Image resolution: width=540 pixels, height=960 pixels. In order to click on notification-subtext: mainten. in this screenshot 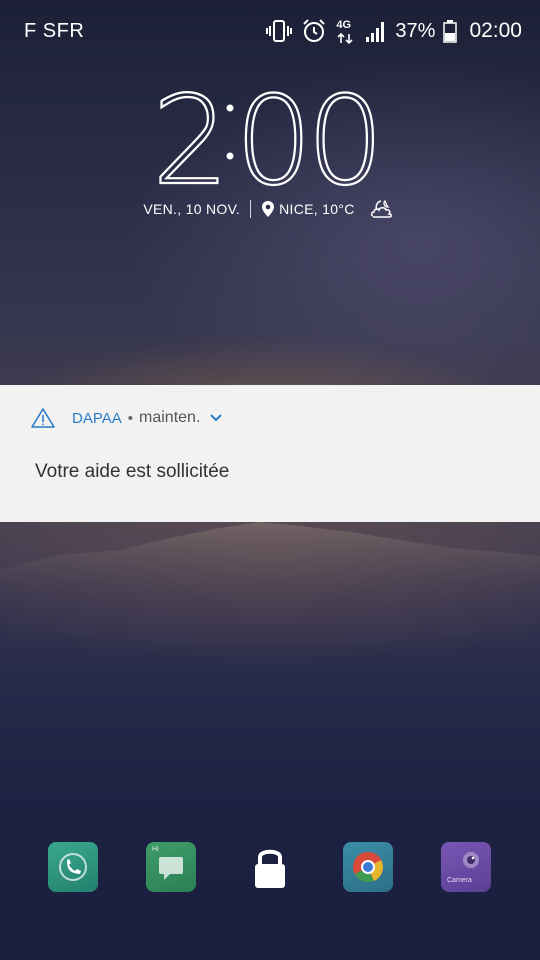, I will do `click(170, 417)`.